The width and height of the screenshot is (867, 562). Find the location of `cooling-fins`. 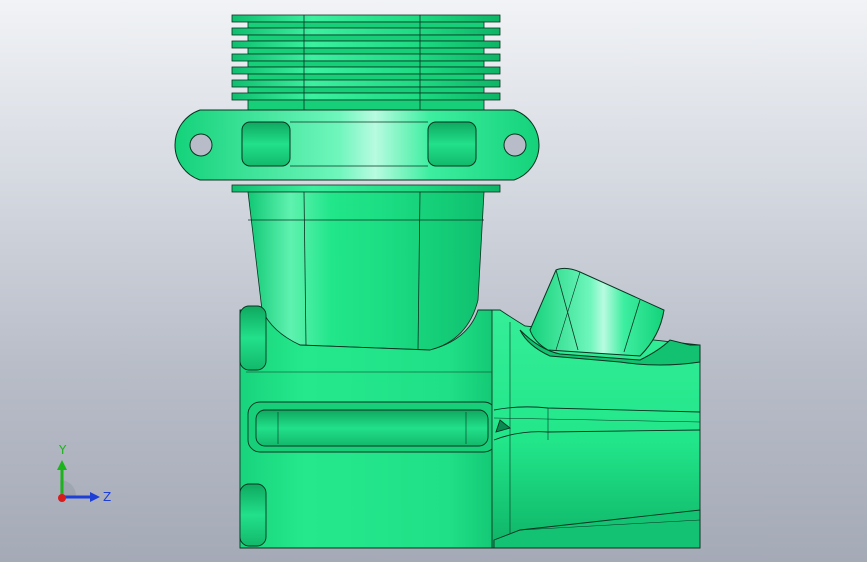

cooling-fins is located at coordinates (366, 63).